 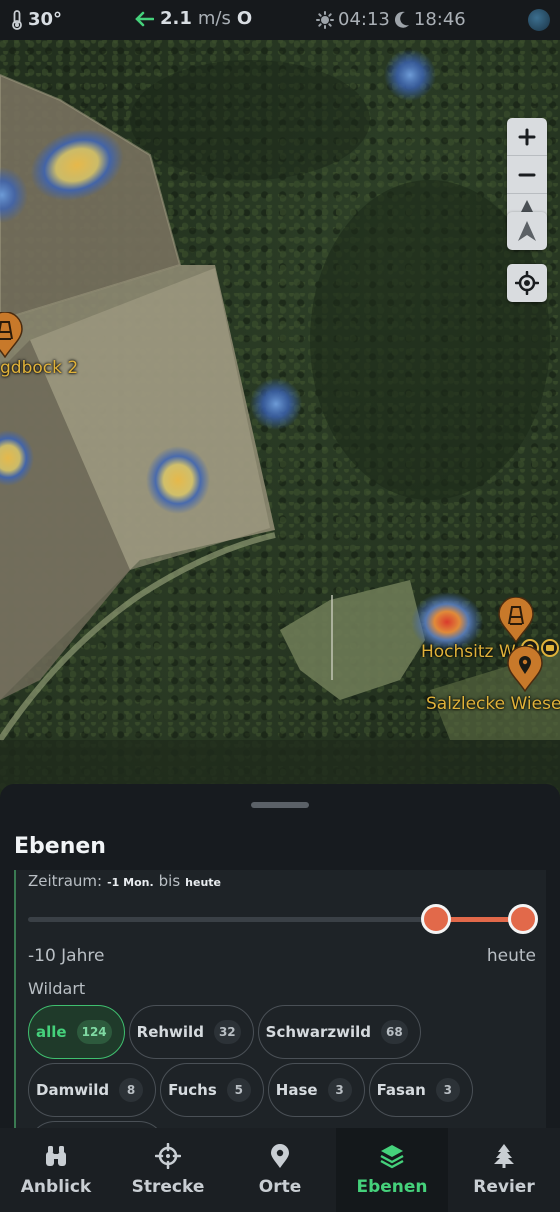 I want to click on pin-label-hochsitz-right: Hochsitz W, so click(x=468, y=652).